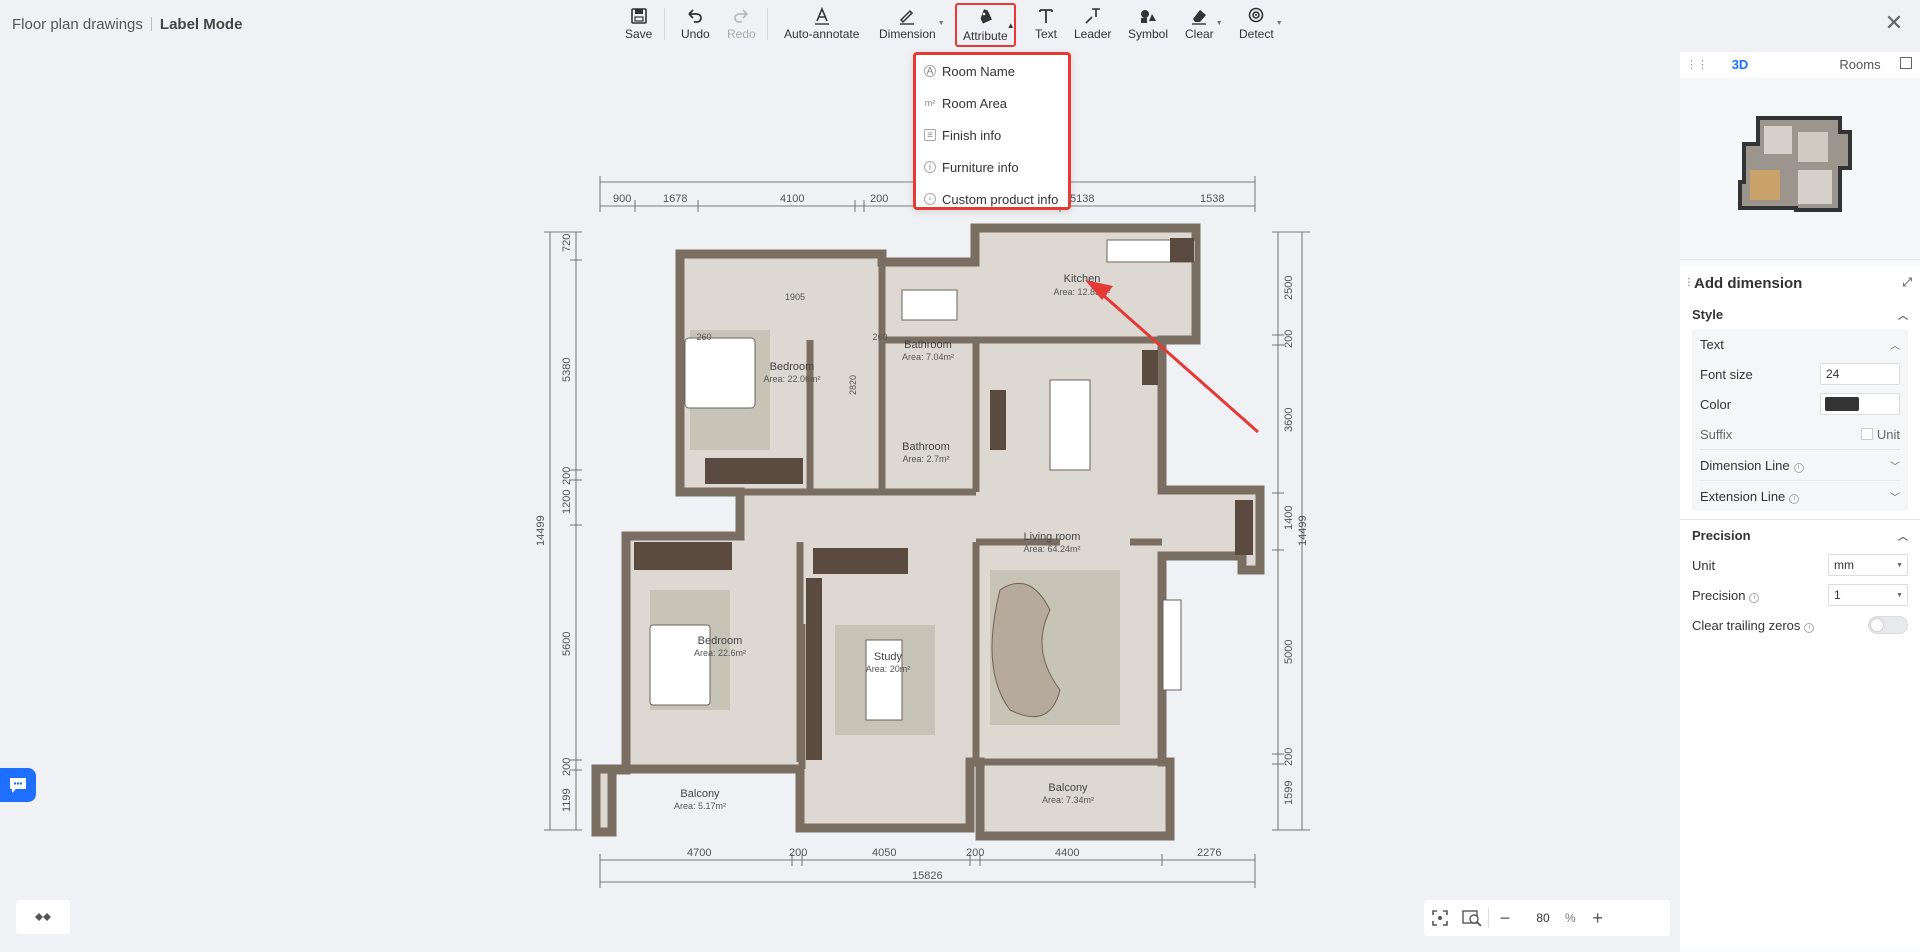 The width and height of the screenshot is (1920, 952). I want to click on dim-left-5: 200, so click(567, 767).